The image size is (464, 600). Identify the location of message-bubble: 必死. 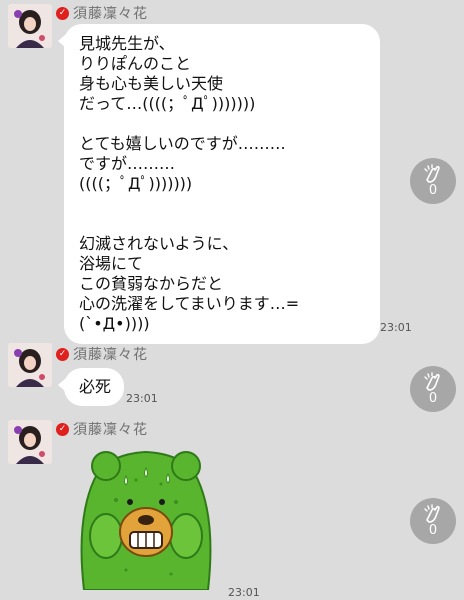
(91, 387).